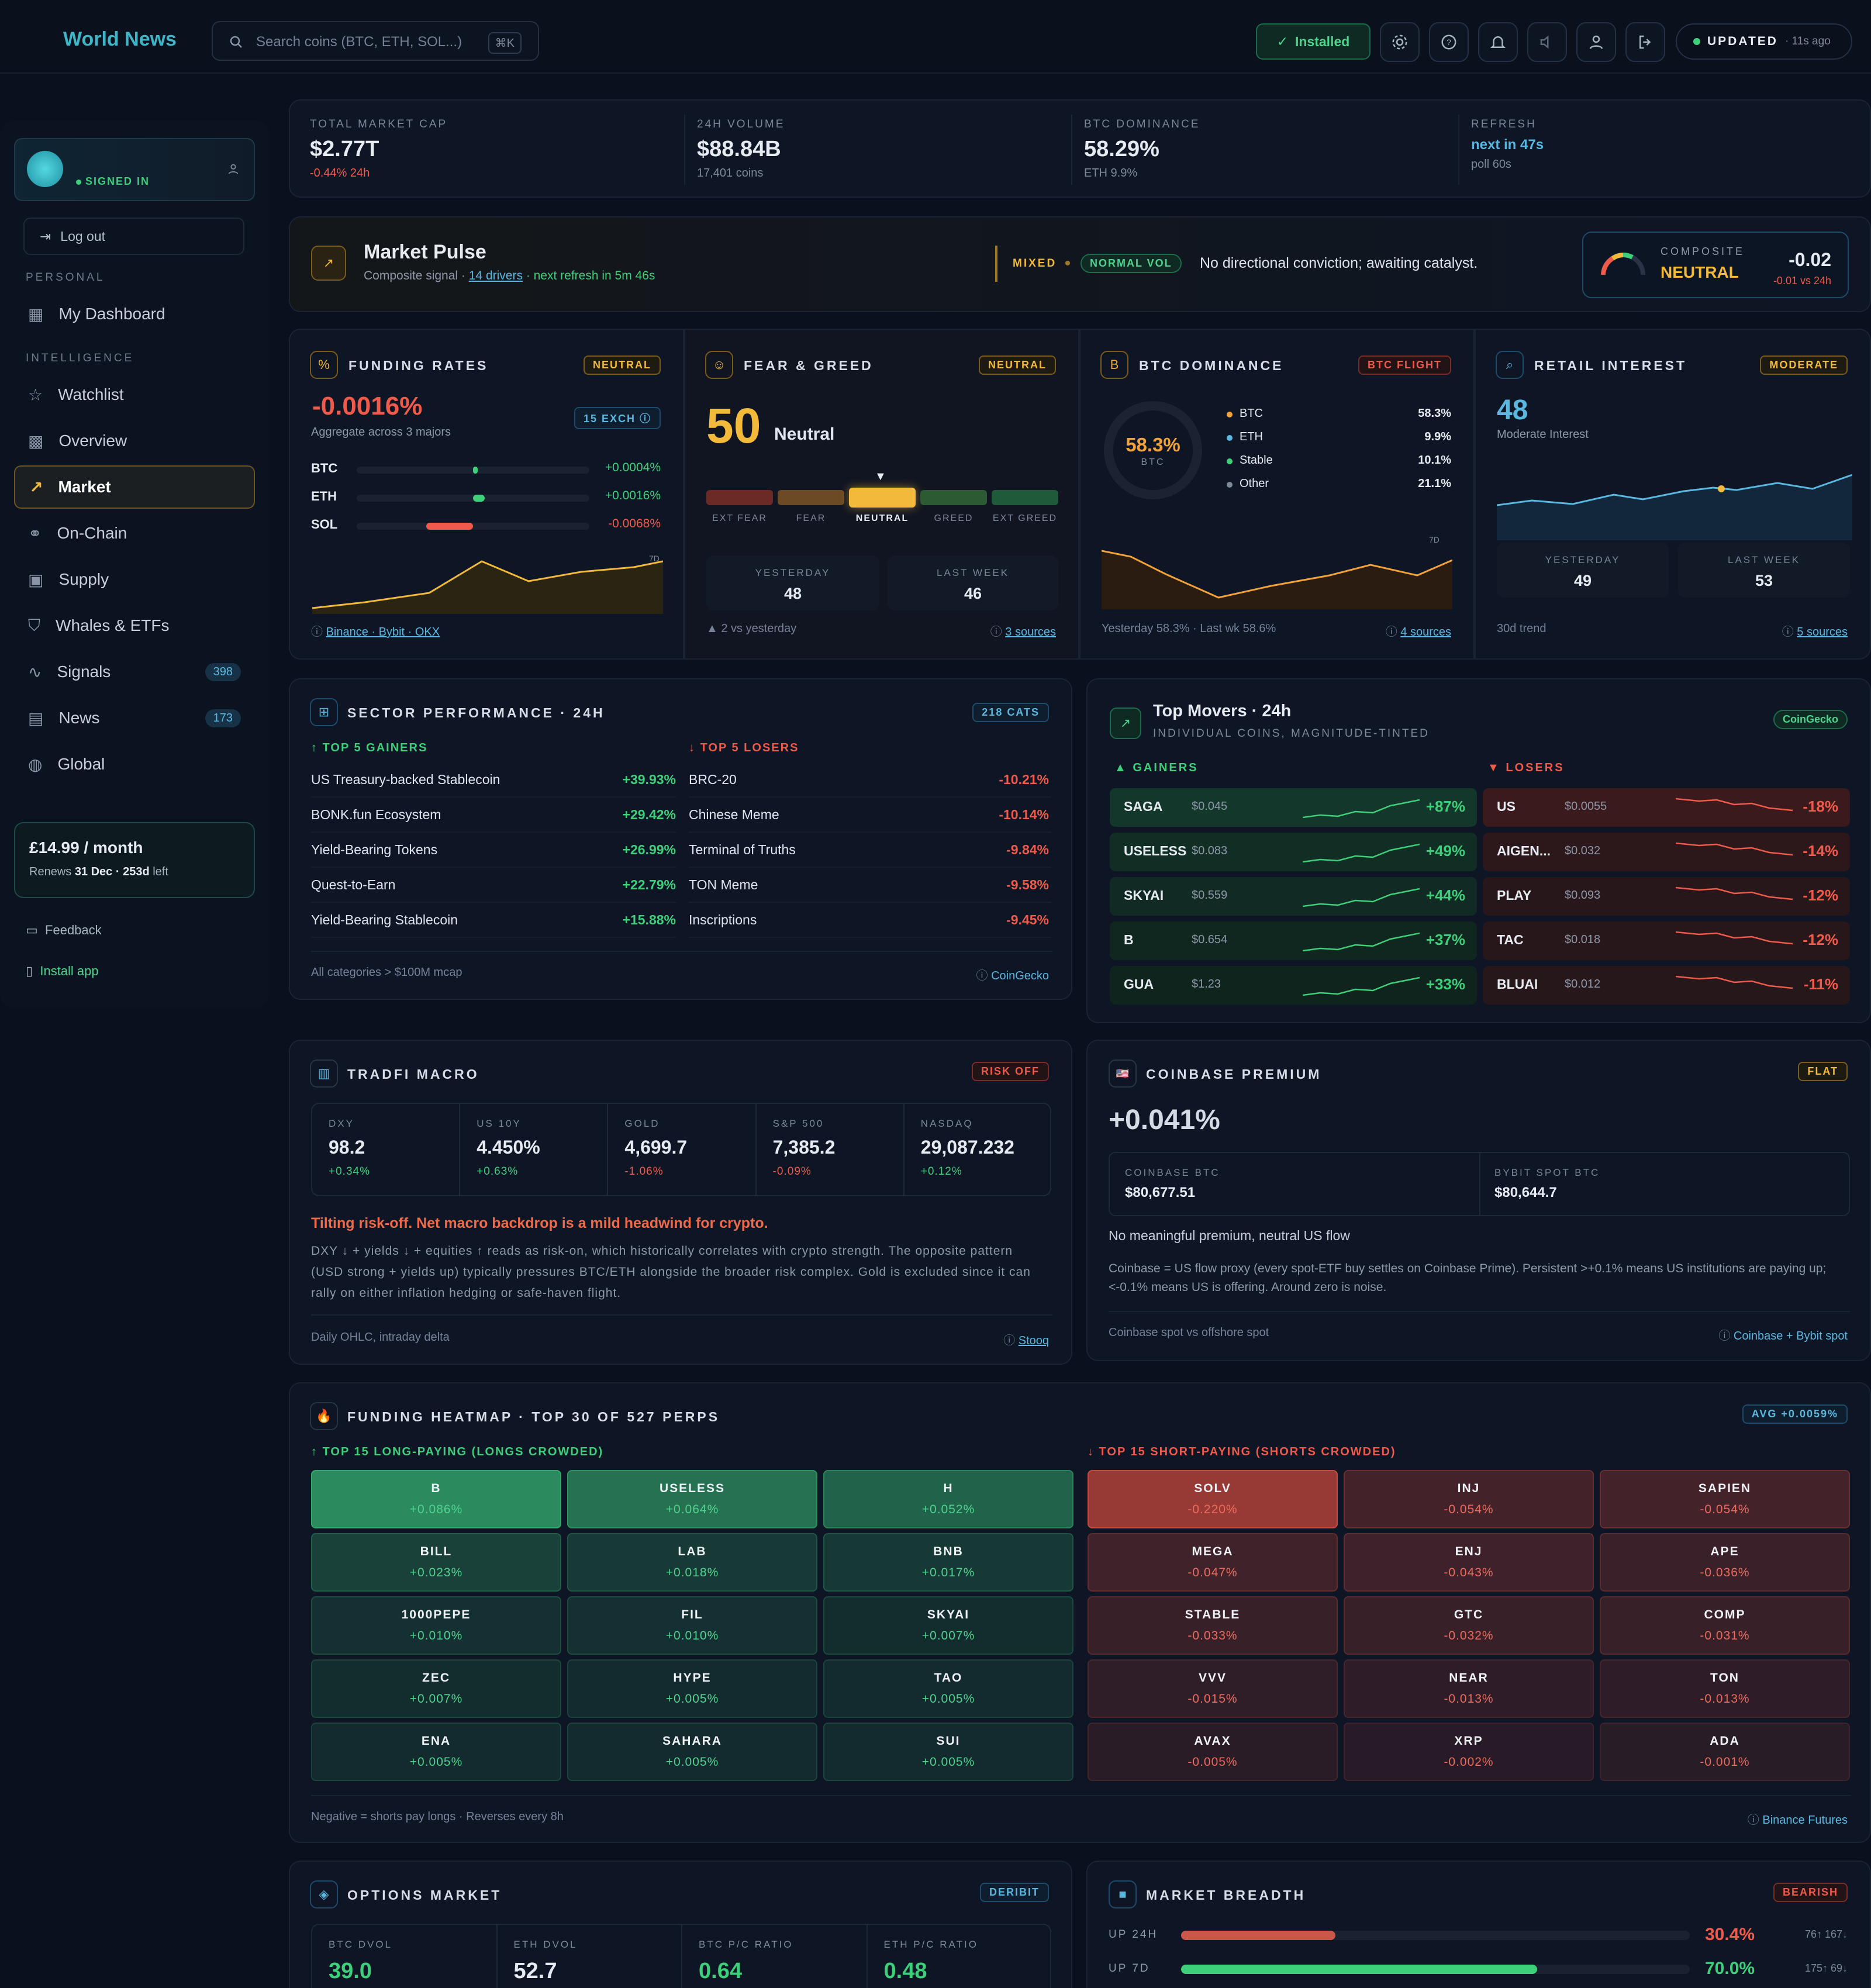 The image size is (1871, 1988). I want to click on help-button: ?, so click(1449, 42).